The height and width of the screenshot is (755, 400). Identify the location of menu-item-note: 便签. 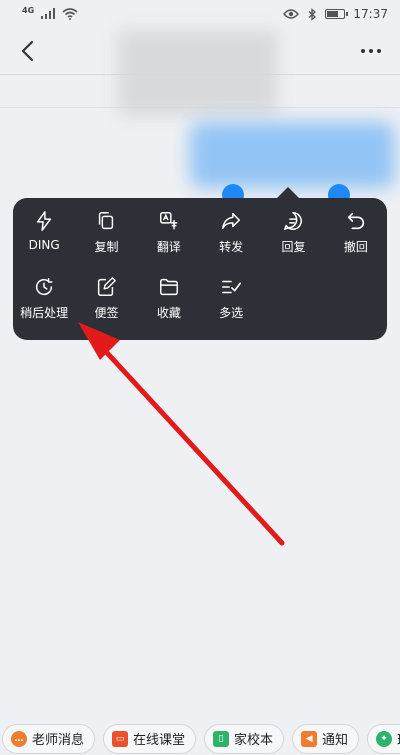
(106, 302).